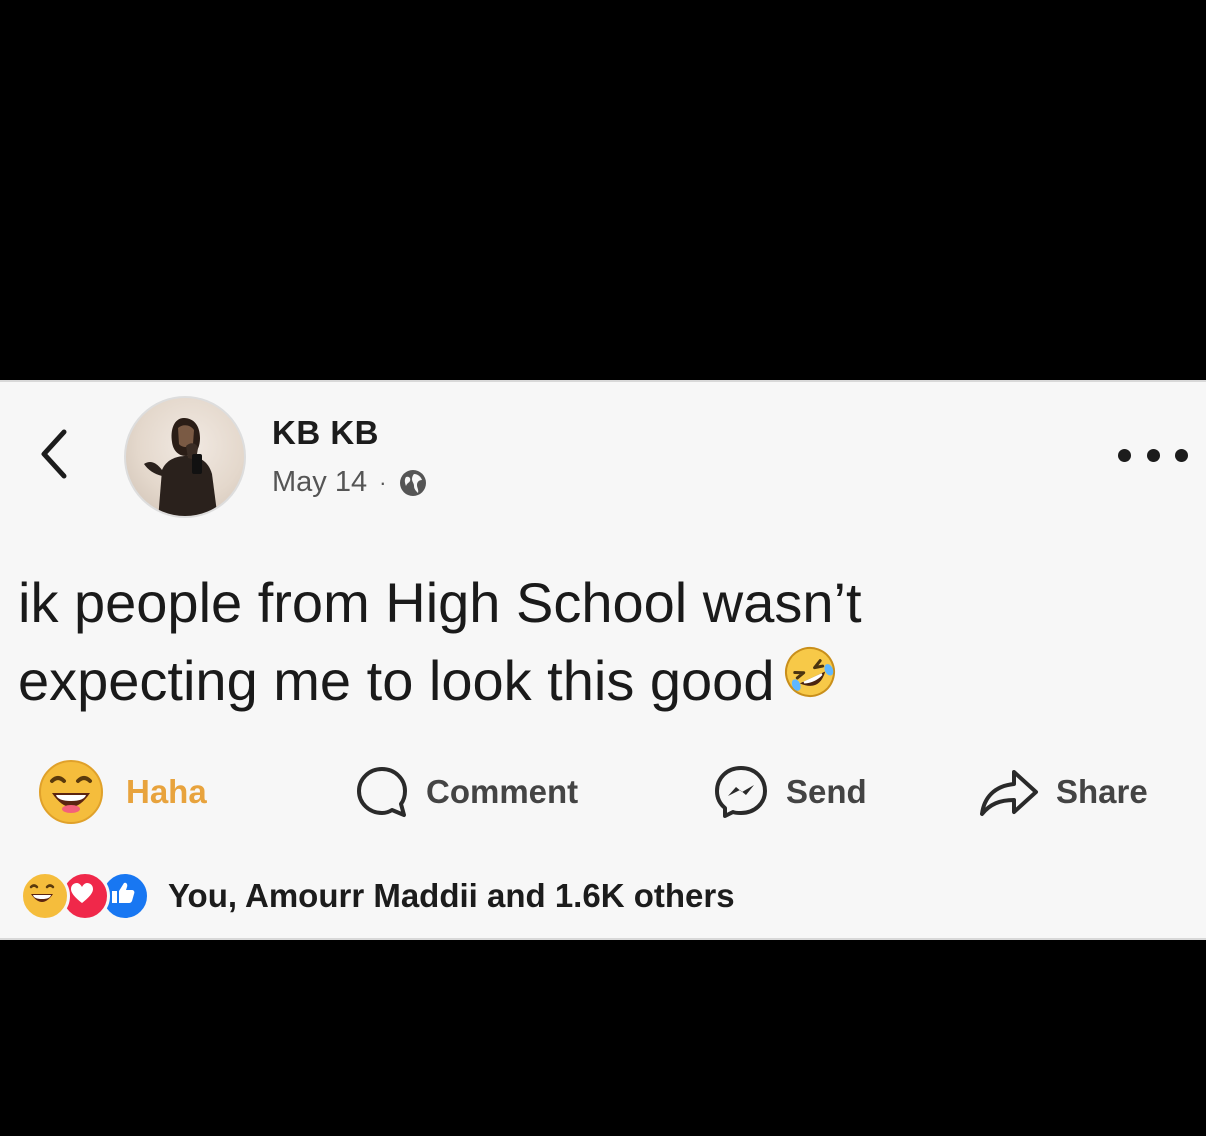  I want to click on avatar, so click(185, 457).